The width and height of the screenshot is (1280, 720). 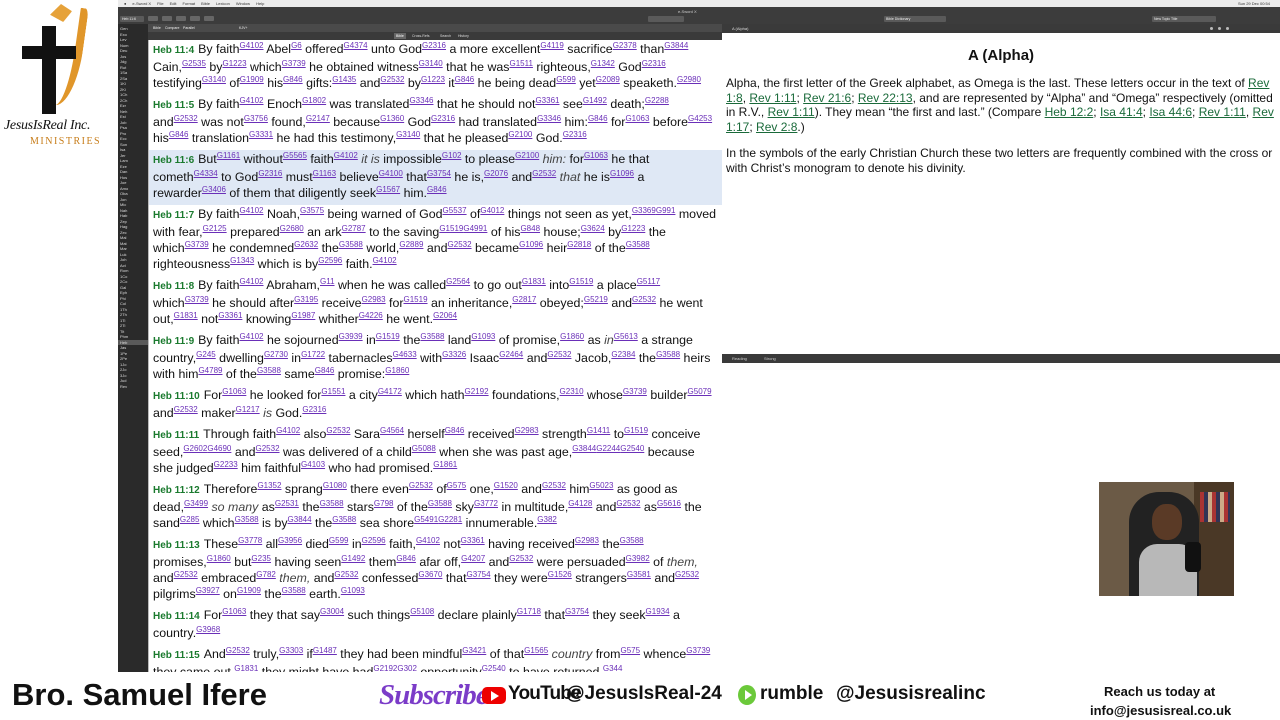 I want to click on strong-number-link: G3624, so click(x=593, y=228).